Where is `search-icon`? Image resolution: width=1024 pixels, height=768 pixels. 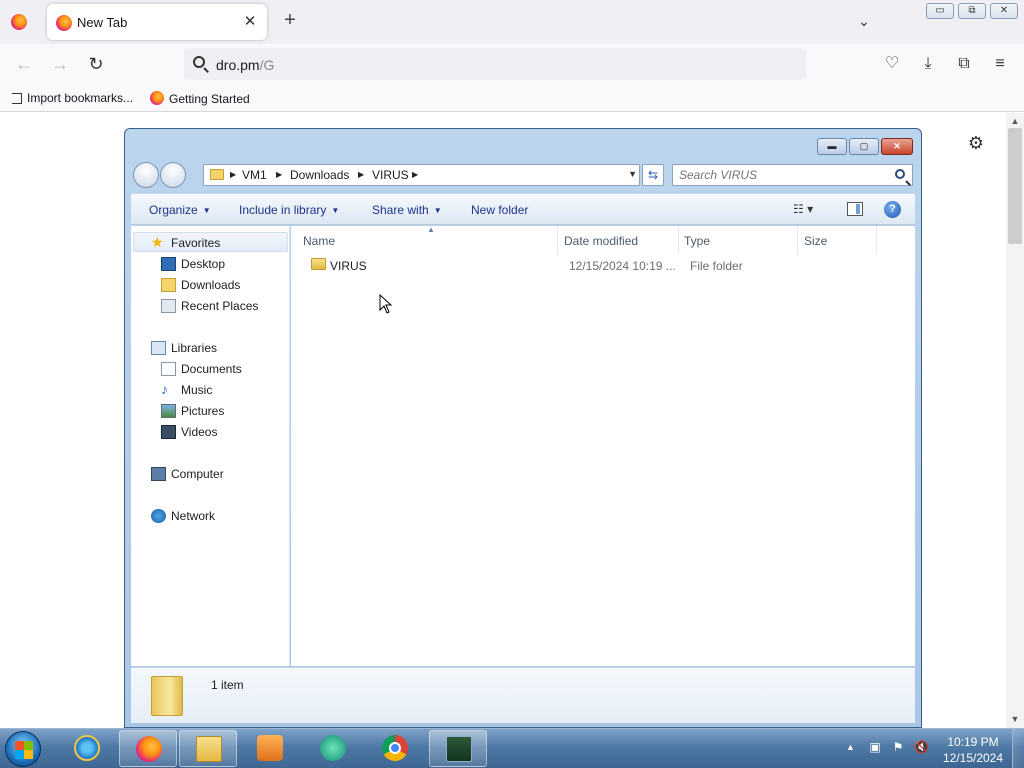
search-icon is located at coordinates (900, 174).